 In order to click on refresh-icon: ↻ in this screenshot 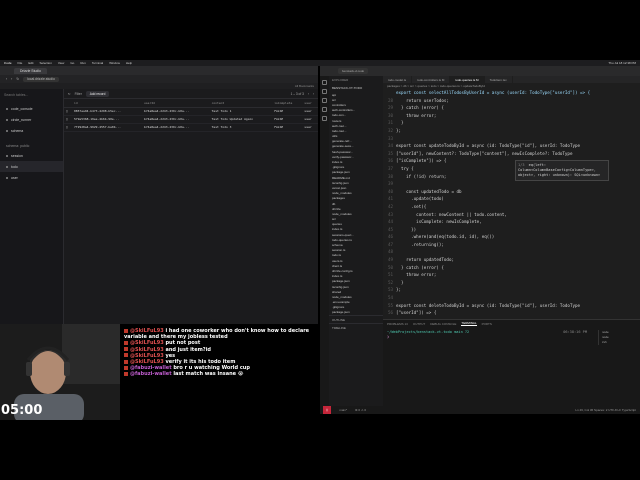, I will do `click(69, 94)`.